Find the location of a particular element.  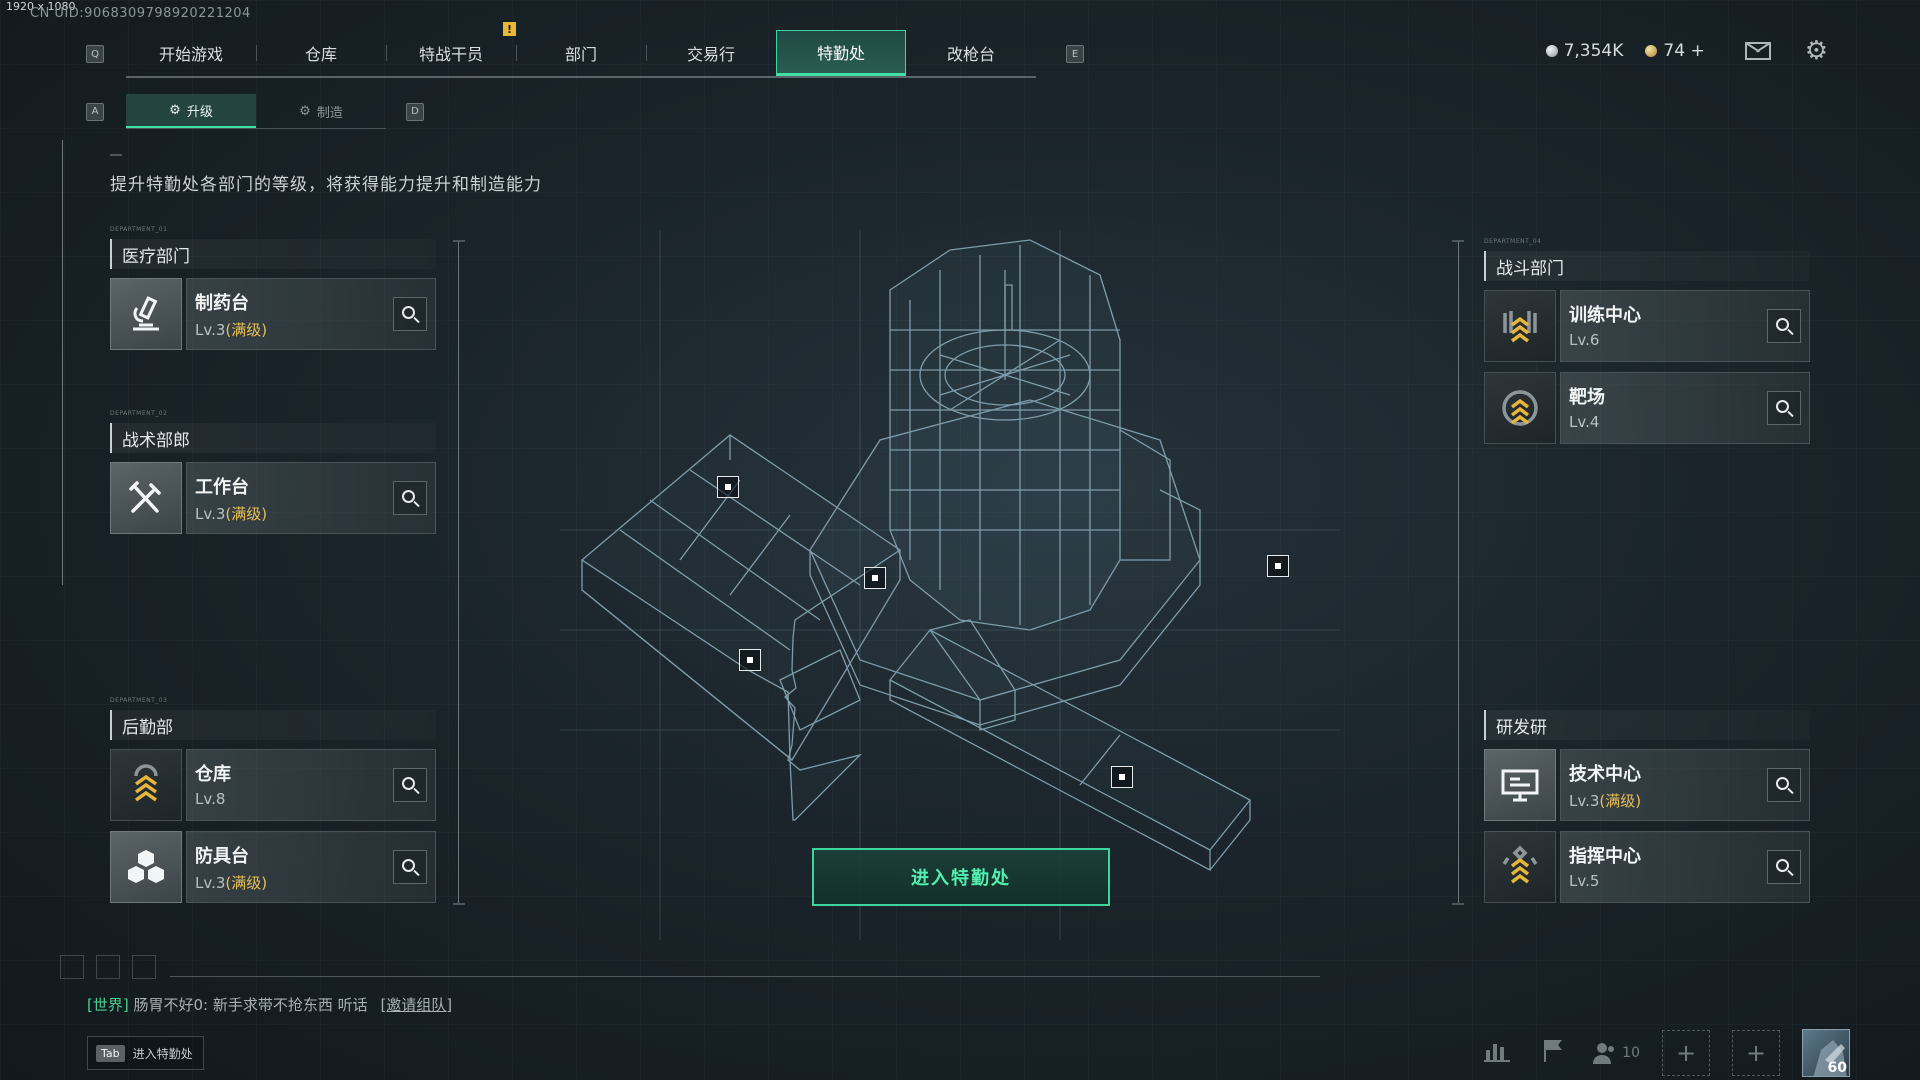

alert-badge: ! is located at coordinates (509, 29).